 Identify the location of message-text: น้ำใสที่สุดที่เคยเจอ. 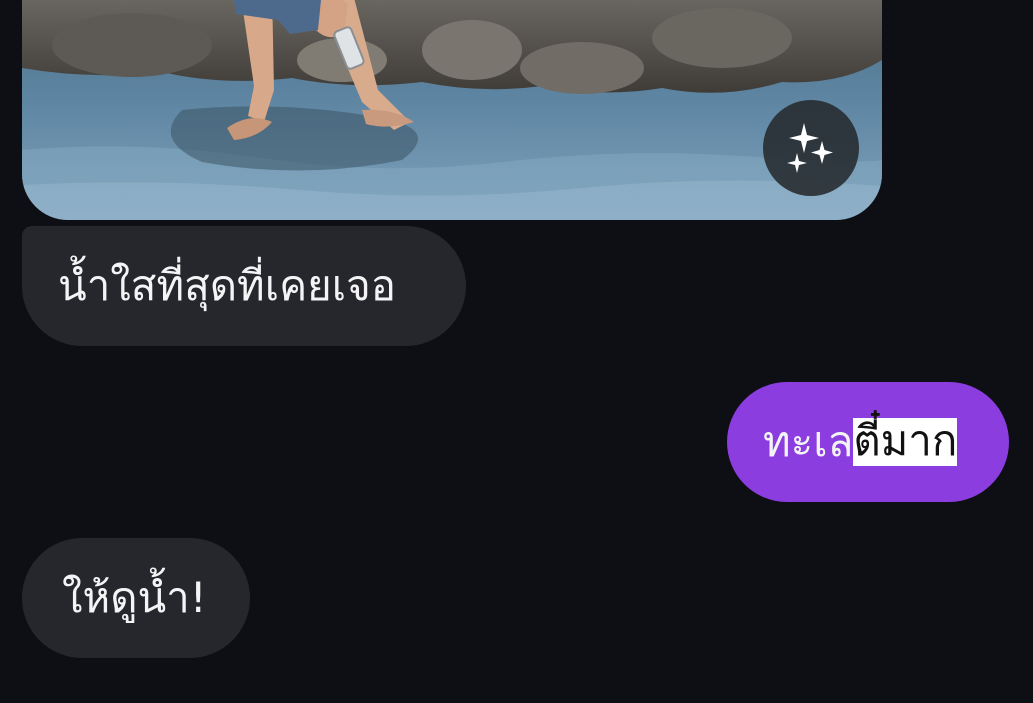
(227, 285).